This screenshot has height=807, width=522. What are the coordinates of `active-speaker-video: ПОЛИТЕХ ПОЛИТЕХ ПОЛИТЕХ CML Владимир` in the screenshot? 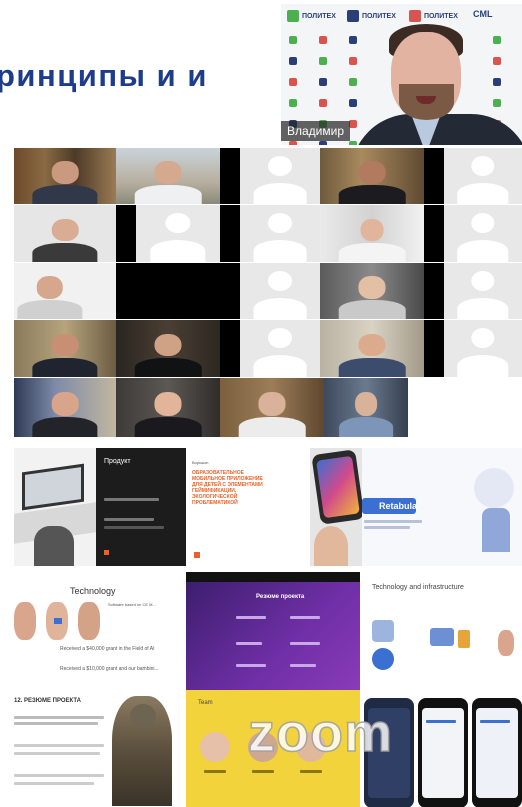 It's located at (401, 74).